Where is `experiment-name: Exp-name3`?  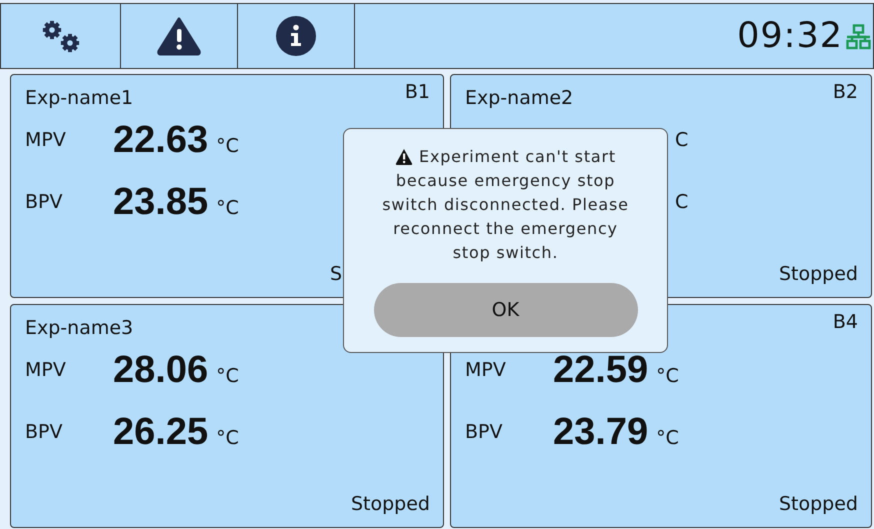
experiment-name: Exp-name3 is located at coordinates (79, 328).